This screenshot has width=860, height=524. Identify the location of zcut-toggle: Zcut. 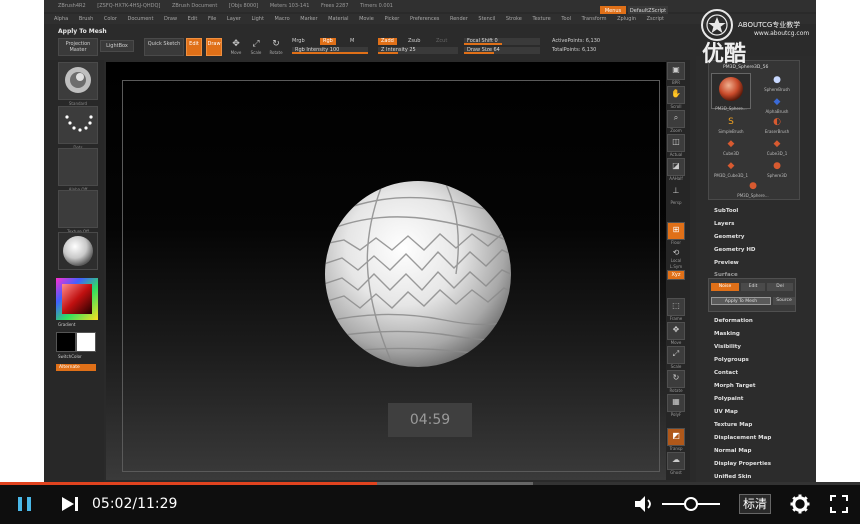
(441, 41).